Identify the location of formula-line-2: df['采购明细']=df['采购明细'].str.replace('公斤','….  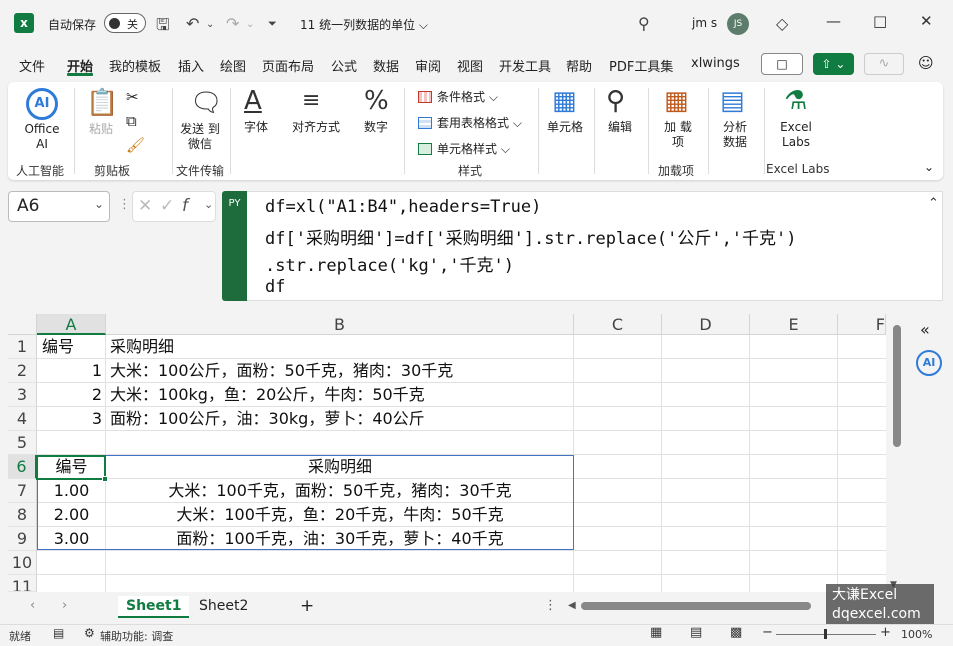
(531, 236).